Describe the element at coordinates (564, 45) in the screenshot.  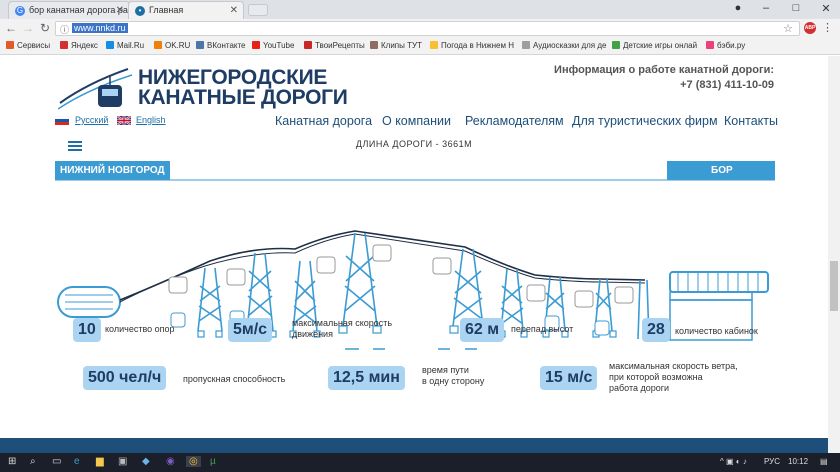
I see `bookmark-item: Аудиосказки для де` at that location.